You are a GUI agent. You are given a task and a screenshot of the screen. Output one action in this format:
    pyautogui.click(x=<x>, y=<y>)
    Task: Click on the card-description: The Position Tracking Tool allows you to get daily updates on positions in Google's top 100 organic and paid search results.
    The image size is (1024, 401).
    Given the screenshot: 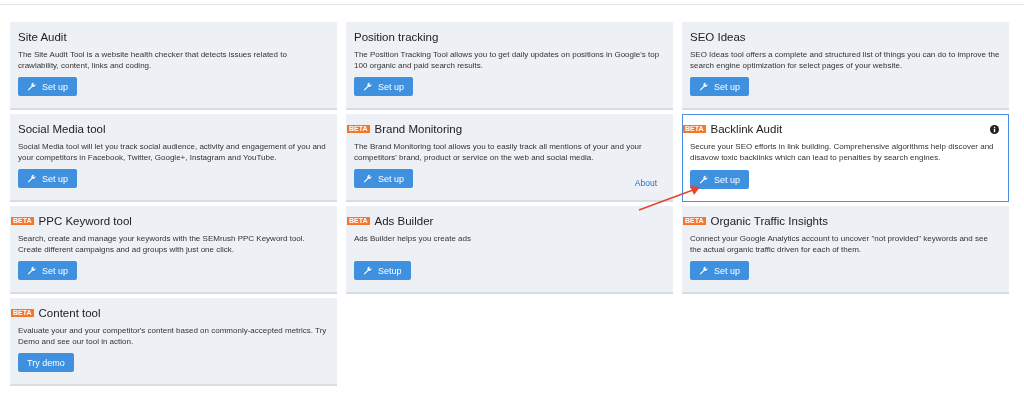 What is the action you would take?
    pyautogui.click(x=507, y=60)
    